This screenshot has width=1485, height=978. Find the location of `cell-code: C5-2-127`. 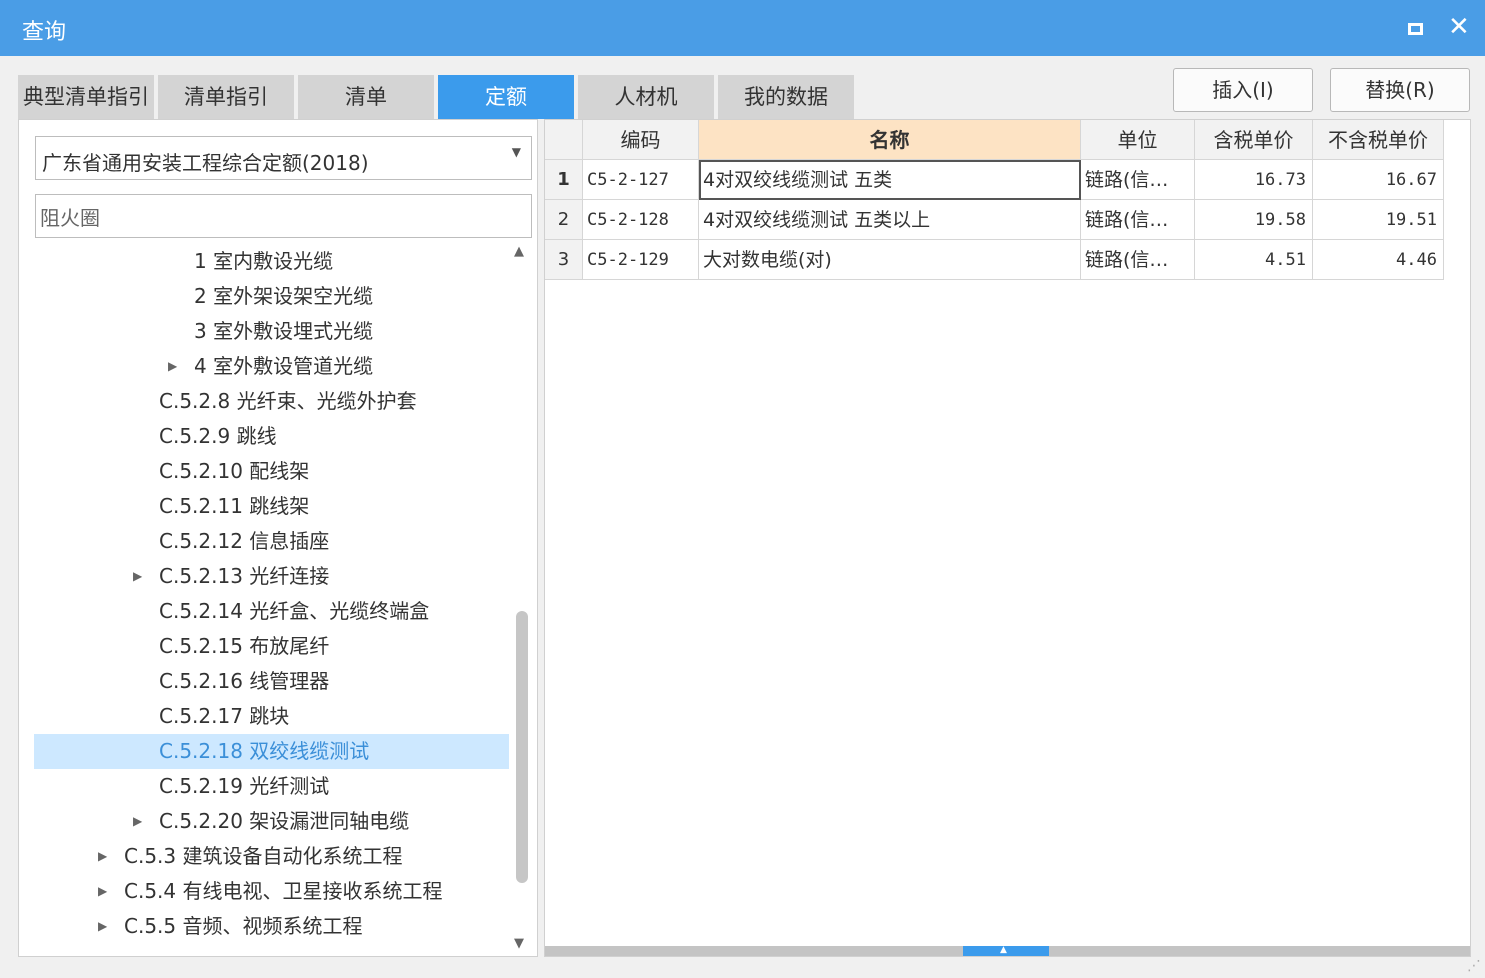

cell-code: C5-2-127 is located at coordinates (641, 180).